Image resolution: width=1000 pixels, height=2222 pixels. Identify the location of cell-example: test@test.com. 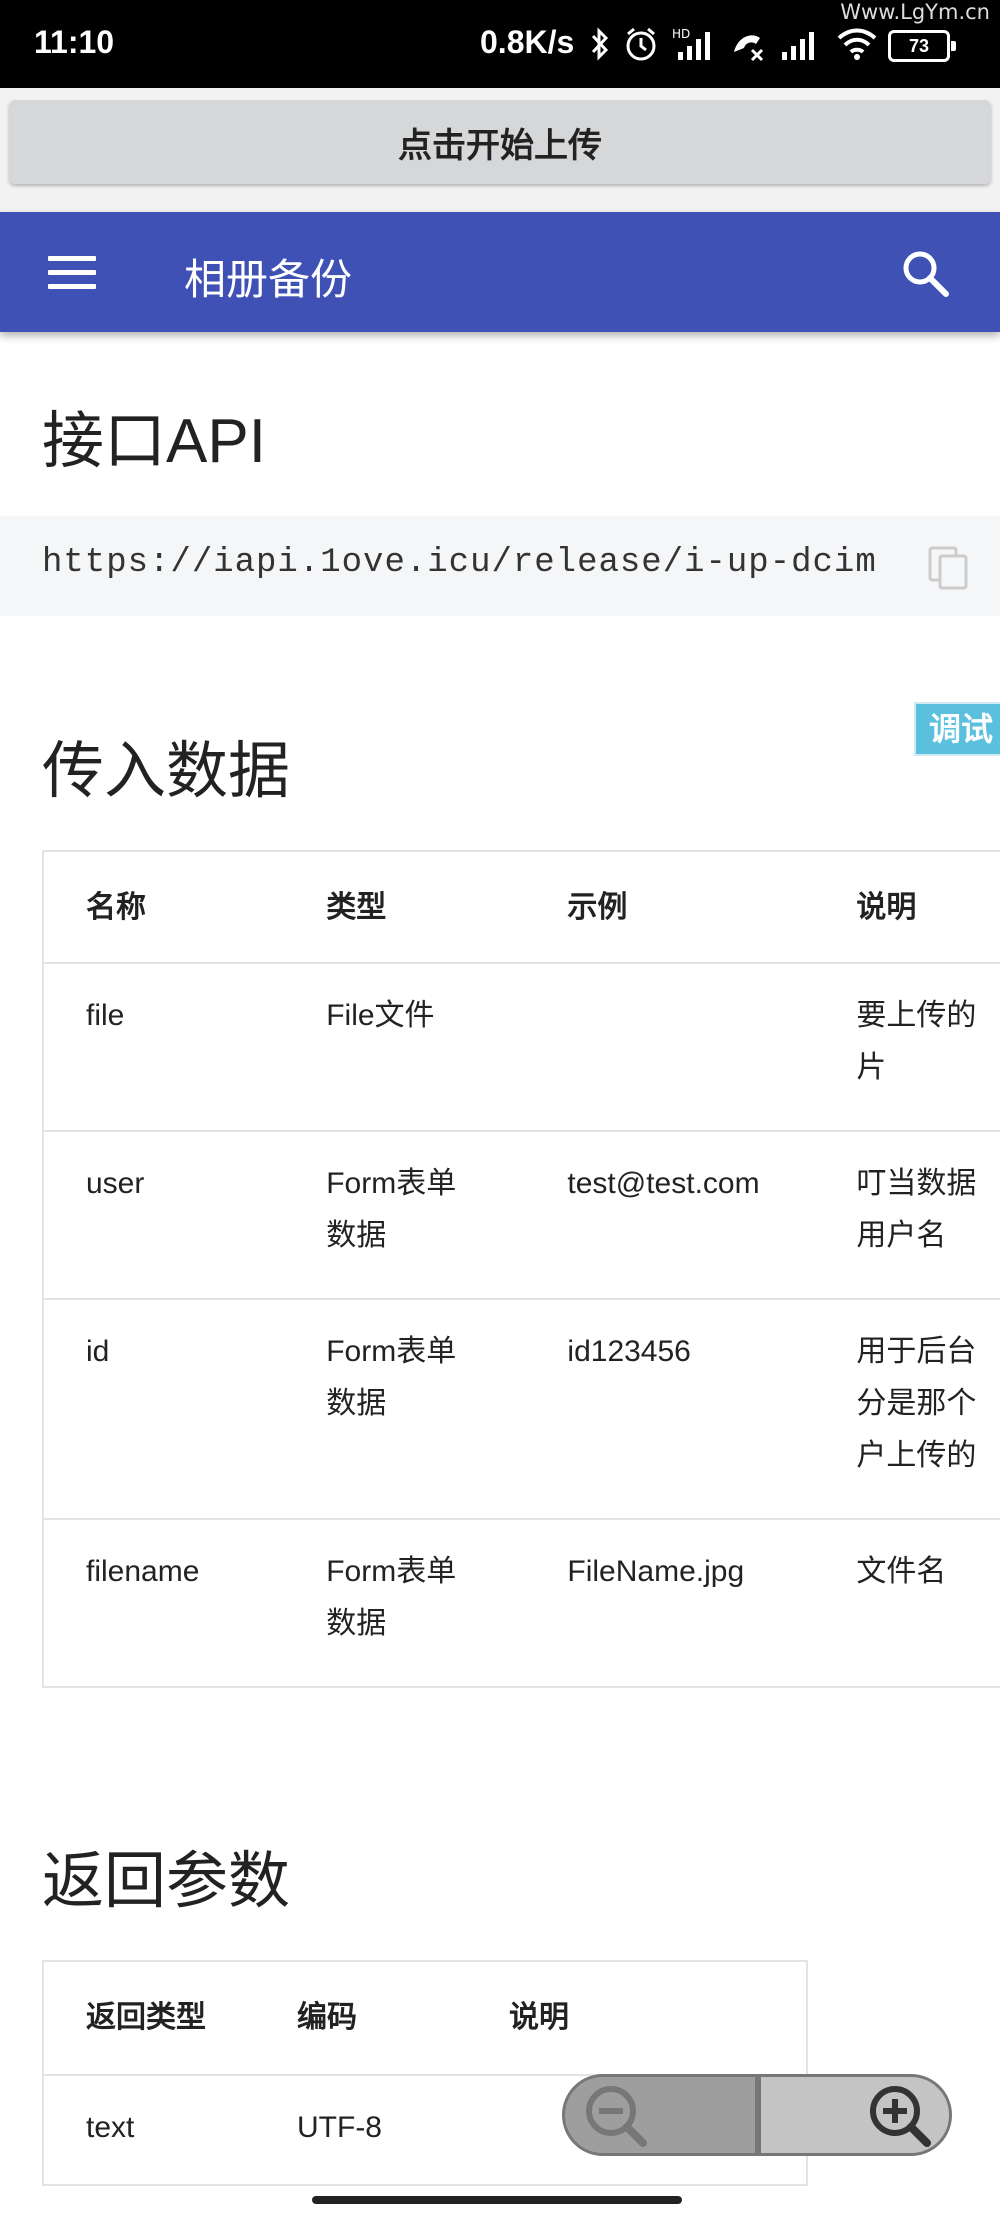
(663, 1183).